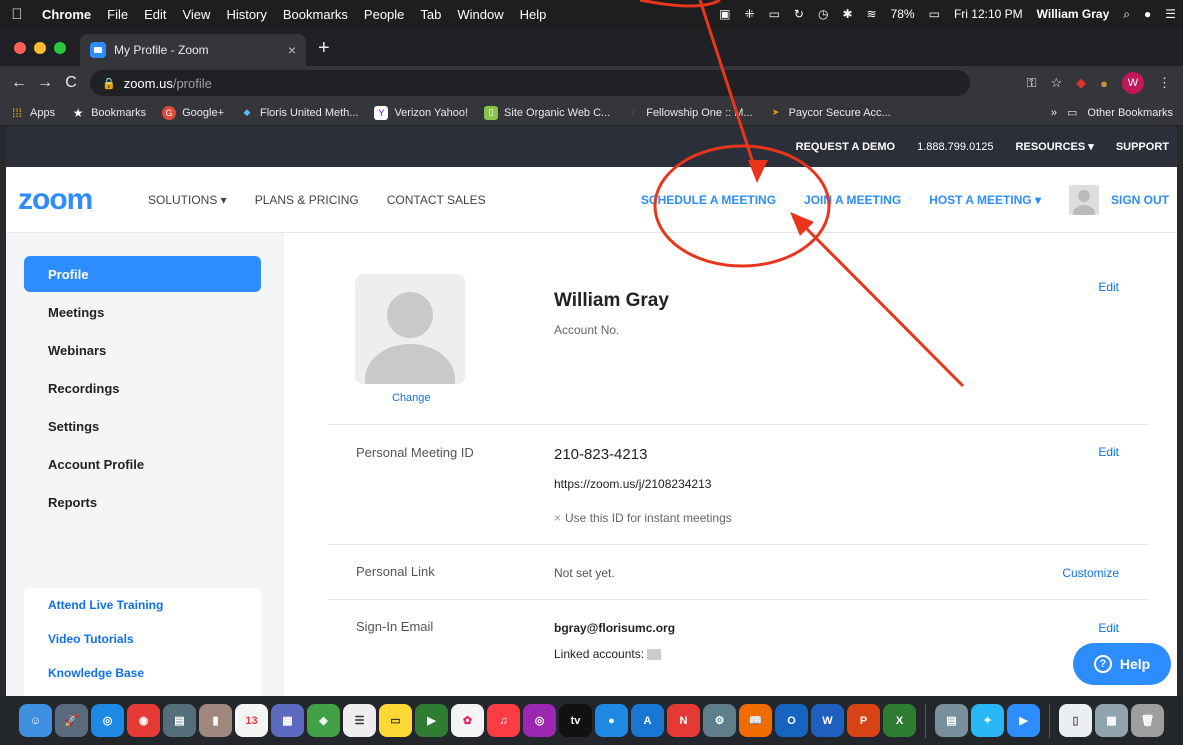  What do you see at coordinates (1170, 14) in the screenshot?
I see `notification-center-icon: ☰` at bounding box center [1170, 14].